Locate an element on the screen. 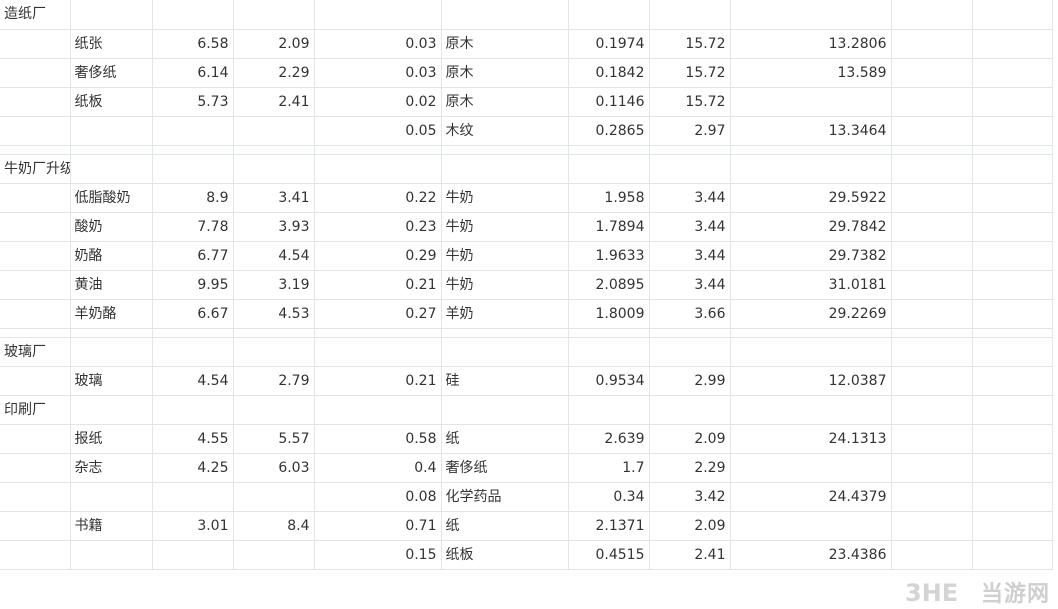 Image resolution: width=1058 pixels, height=609 pixels. table-cell: 3.41 is located at coordinates (274, 198).